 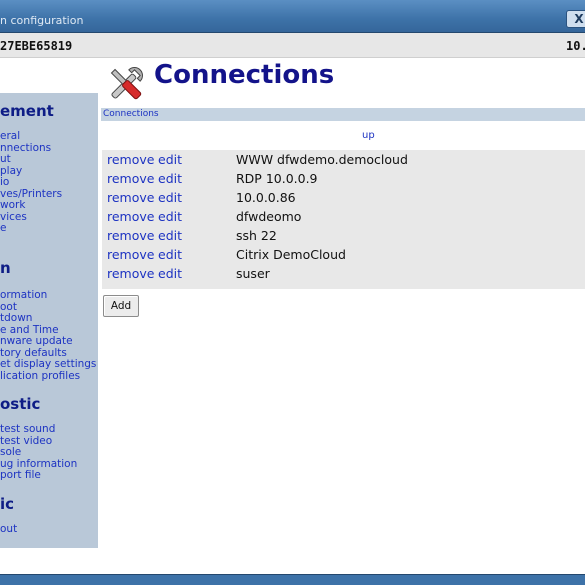 I want to click on table-row: remove edit RDP 10.0.0.9, so click(x=343, y=178).